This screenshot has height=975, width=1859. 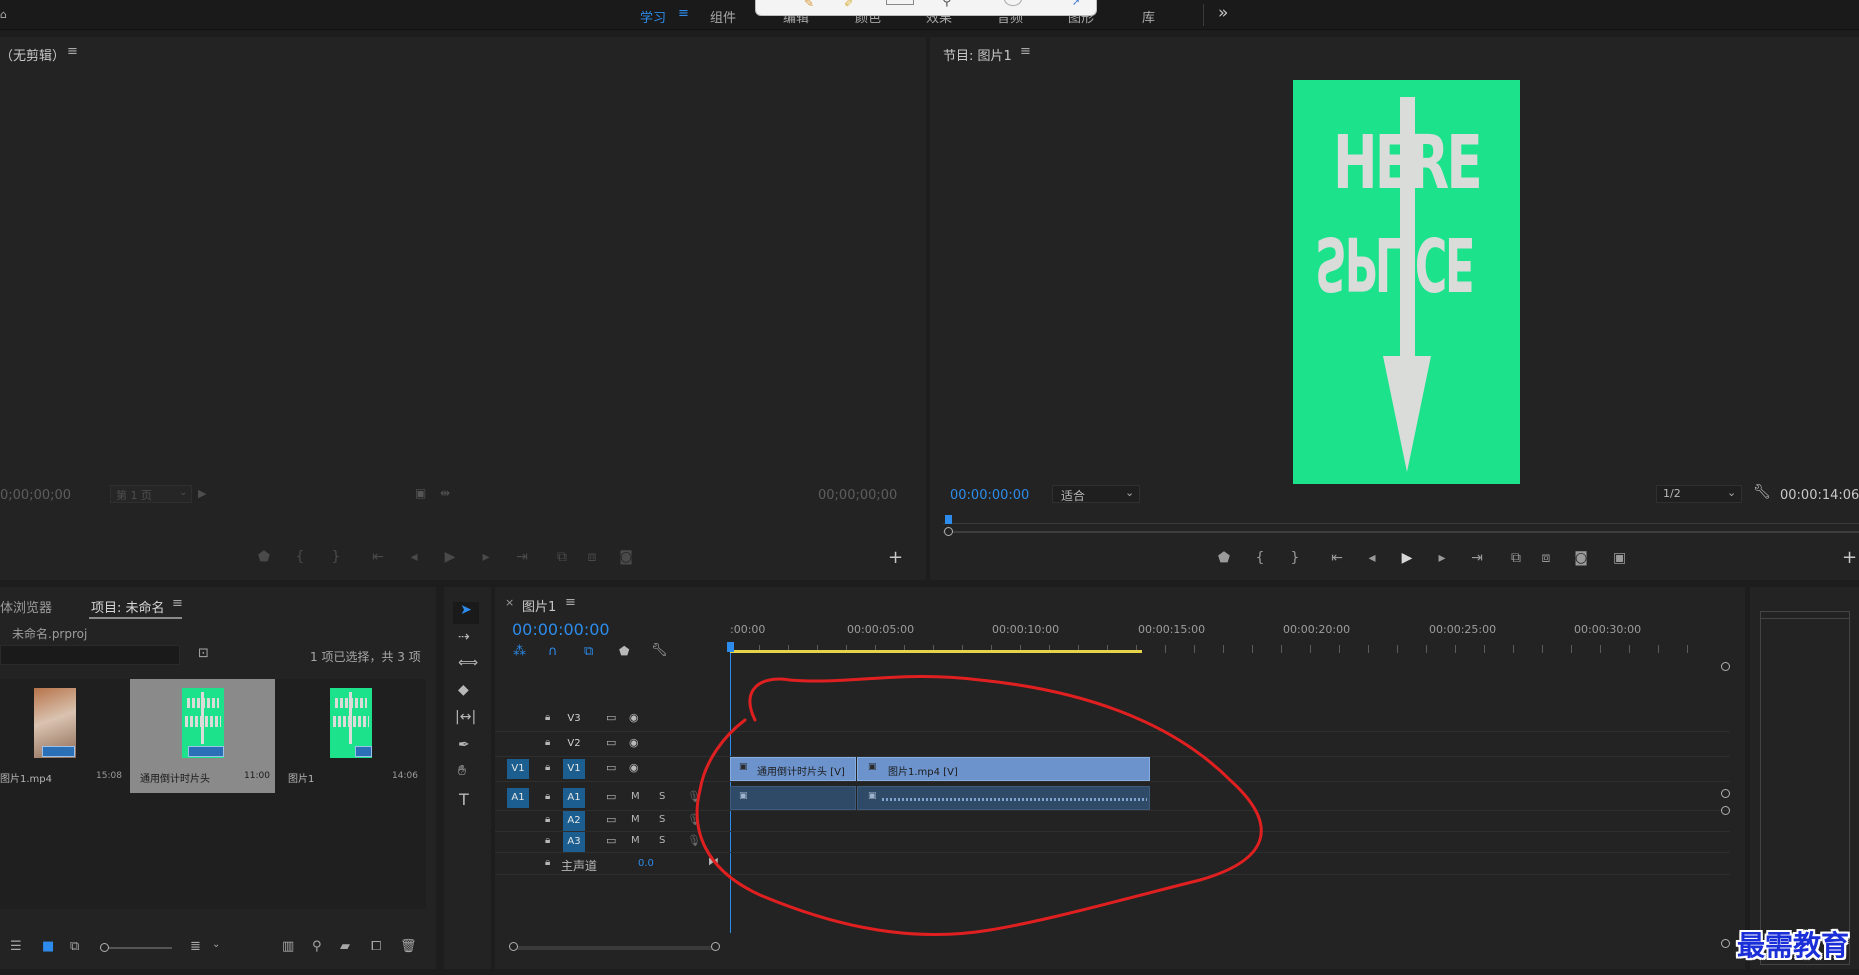 I want to click on zoom-slider, so click(x=136, y=948).